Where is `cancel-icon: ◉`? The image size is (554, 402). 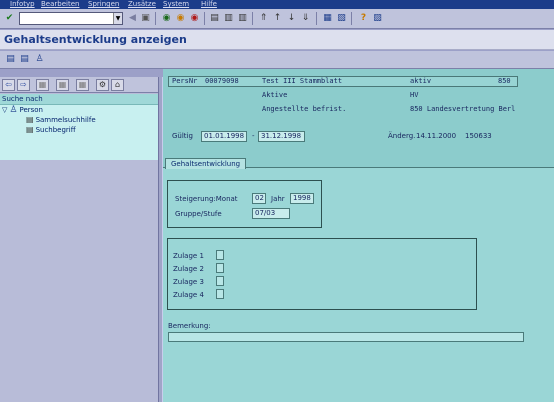
cancel-icon: ◉ is located at coordinates (194, 18).